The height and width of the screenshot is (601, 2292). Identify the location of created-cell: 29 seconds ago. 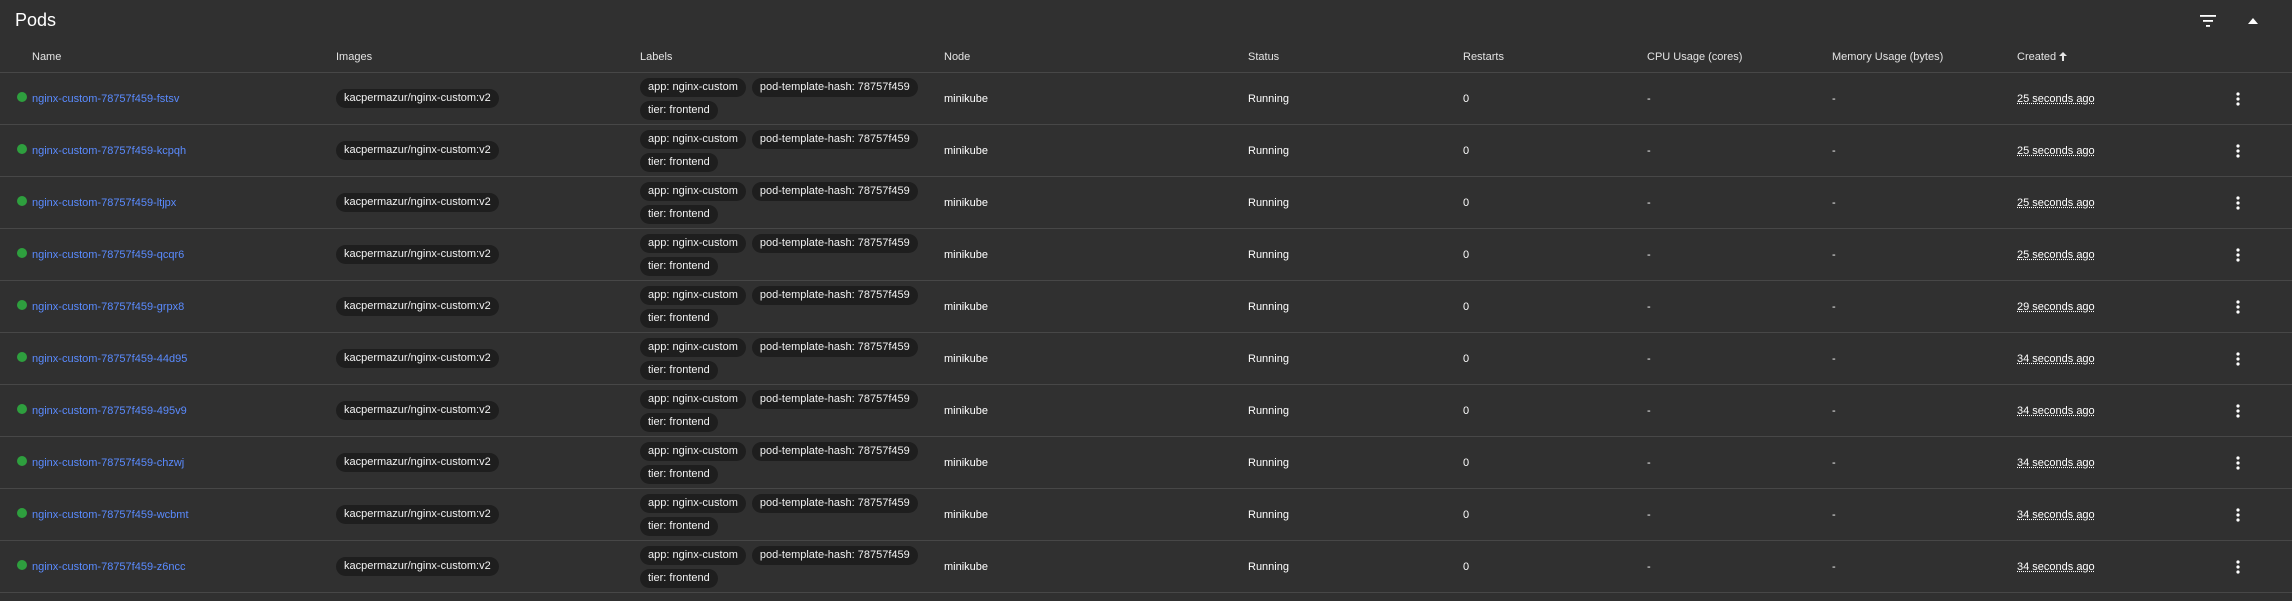
(2122, 306).